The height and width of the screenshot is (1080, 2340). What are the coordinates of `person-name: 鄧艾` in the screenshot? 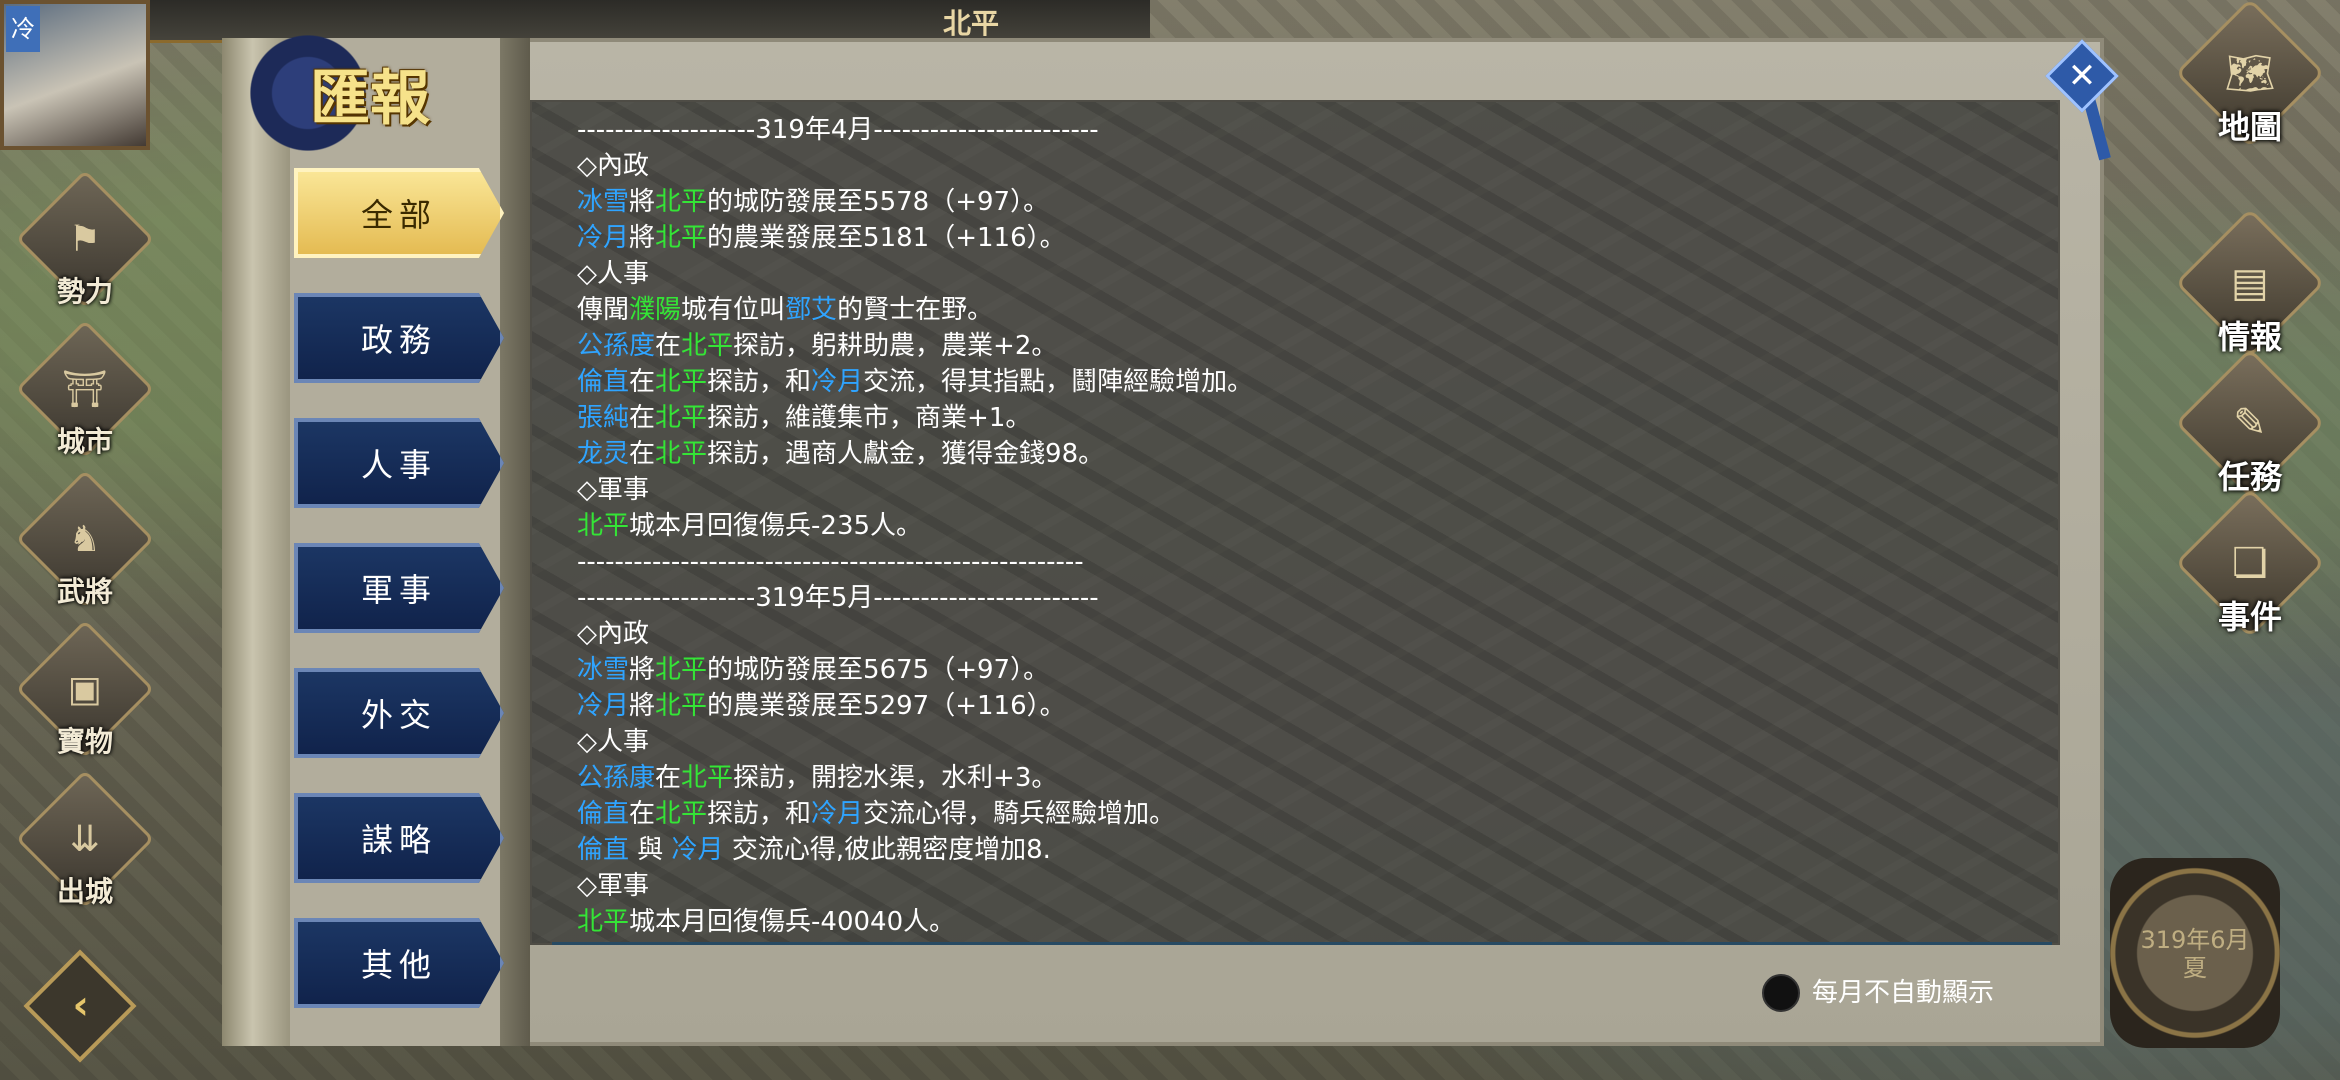 It's located at (811, 310).